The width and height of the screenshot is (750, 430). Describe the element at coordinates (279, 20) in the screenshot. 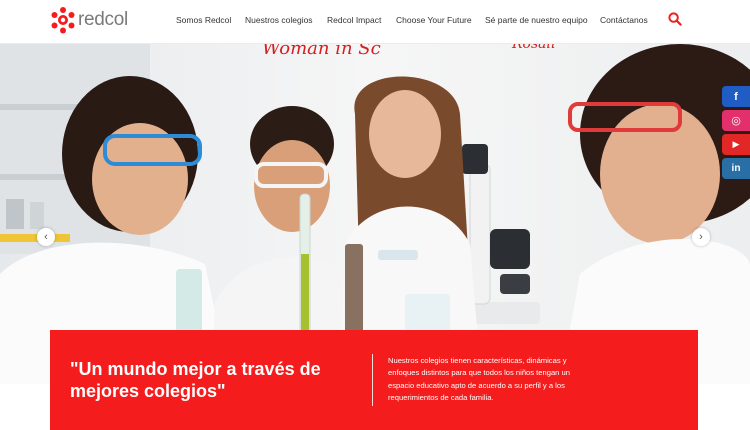

I see `nav-nuestros-colegios: Nuestros colegios` at that location.